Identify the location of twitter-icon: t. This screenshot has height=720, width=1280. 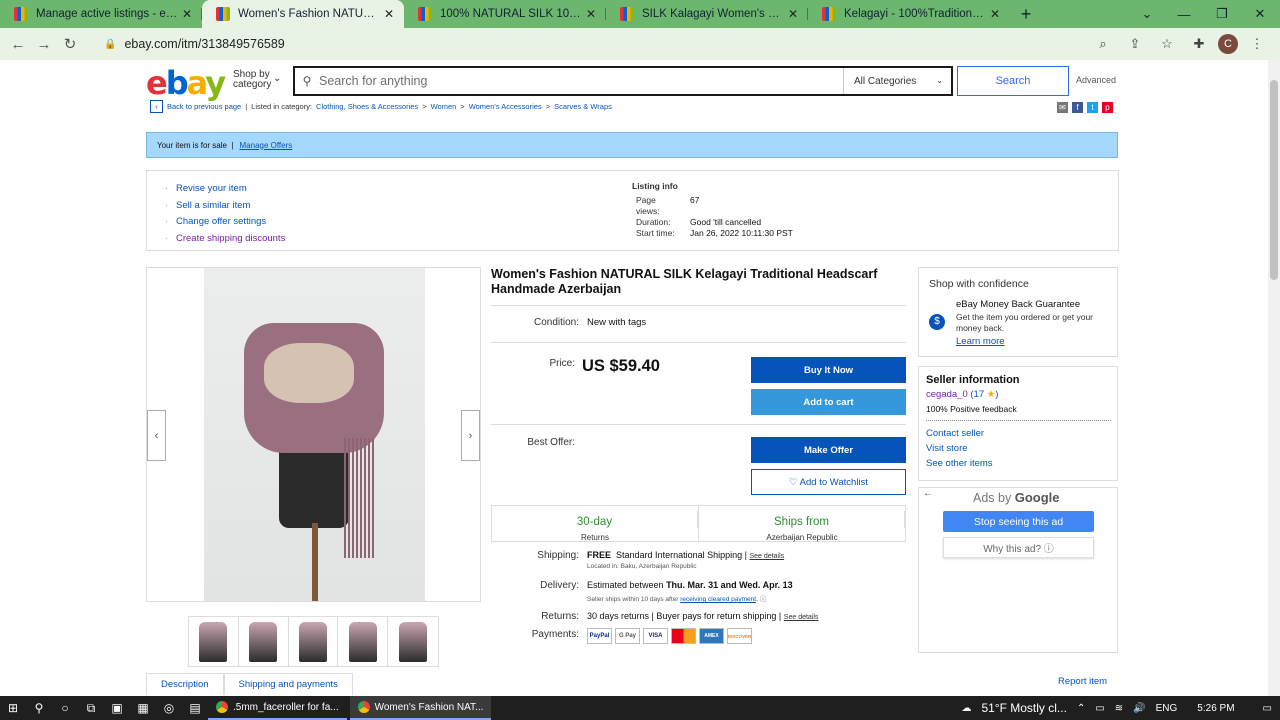
(1092, 107).